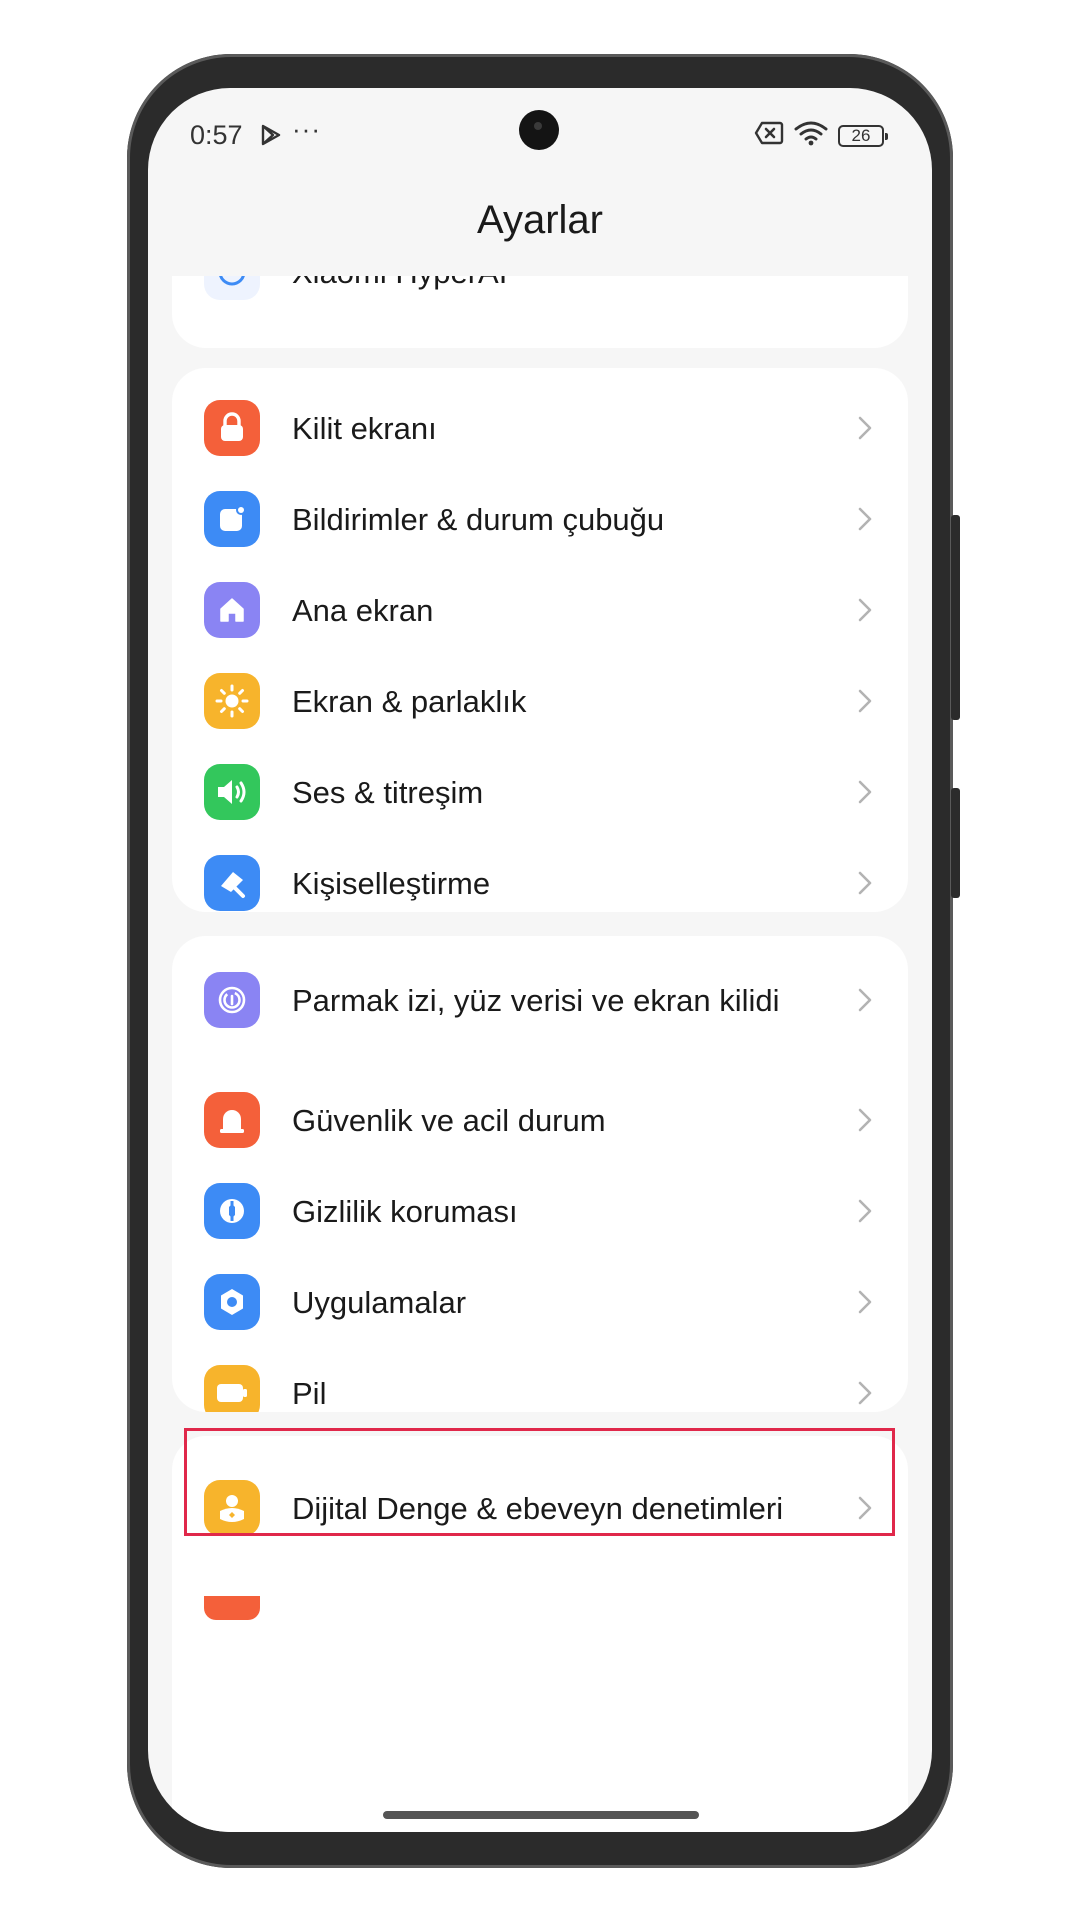 The width and height of the screenshot is (1080, 1920). Describe the element at coordinates (539, 1482) in the screenshot. I see `highlight-box` at that location.